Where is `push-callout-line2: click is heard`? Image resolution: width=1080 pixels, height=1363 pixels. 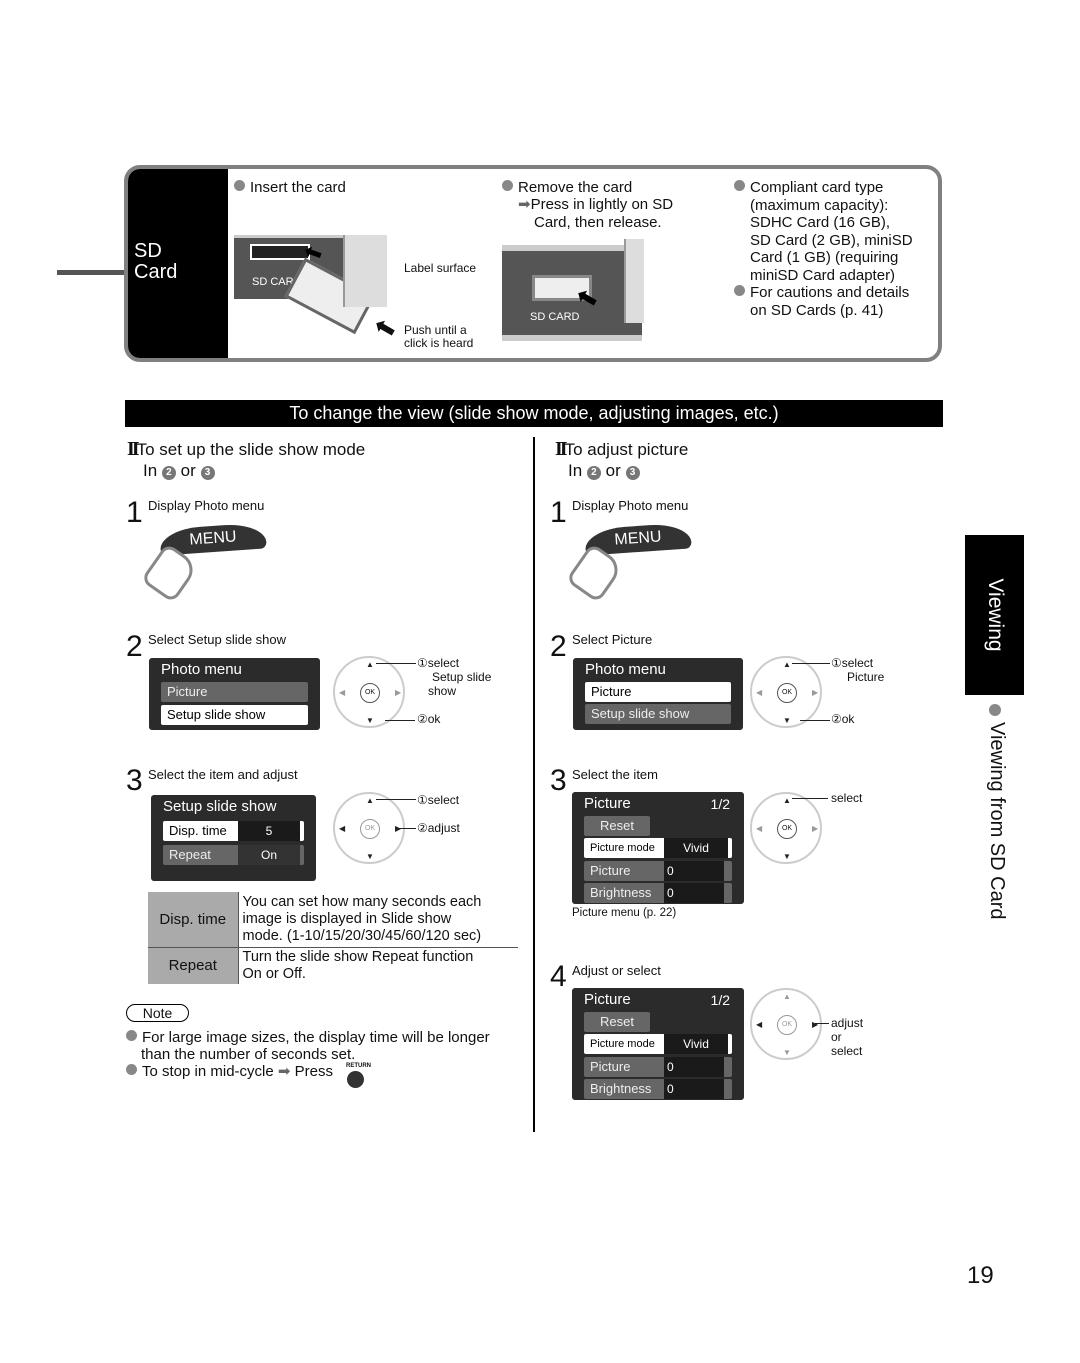 push-callout-line2: click is heard is located at coordinates (439, 343).